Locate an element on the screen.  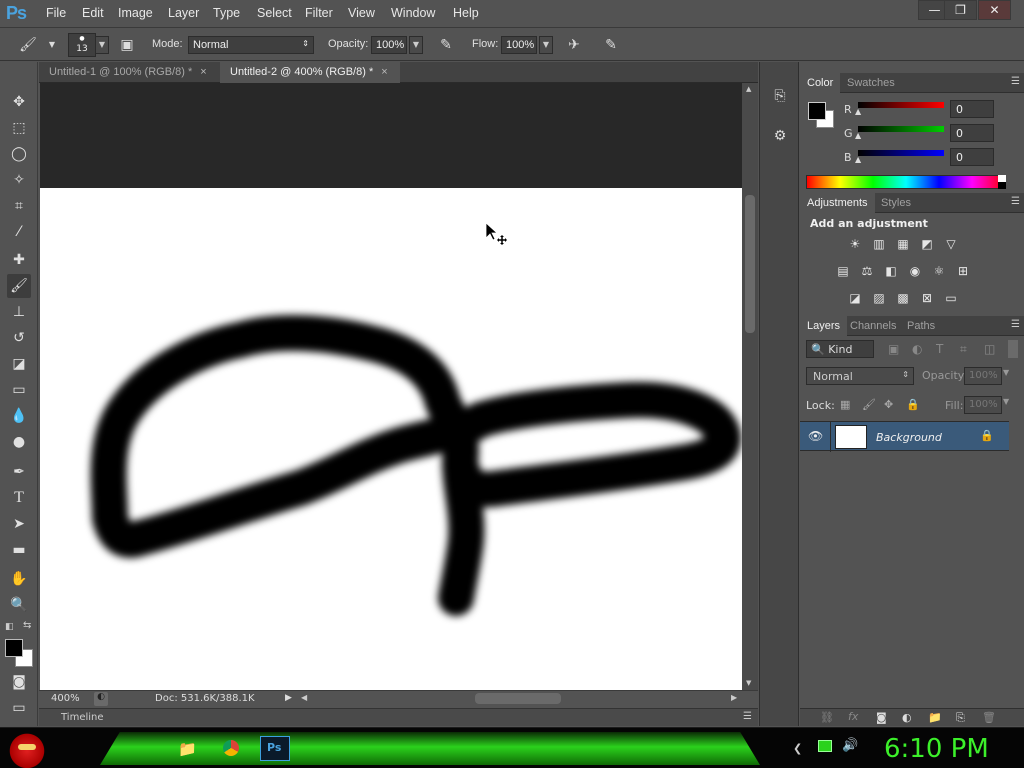
folder-icon: 📁 is located at coordinates (187, 749).